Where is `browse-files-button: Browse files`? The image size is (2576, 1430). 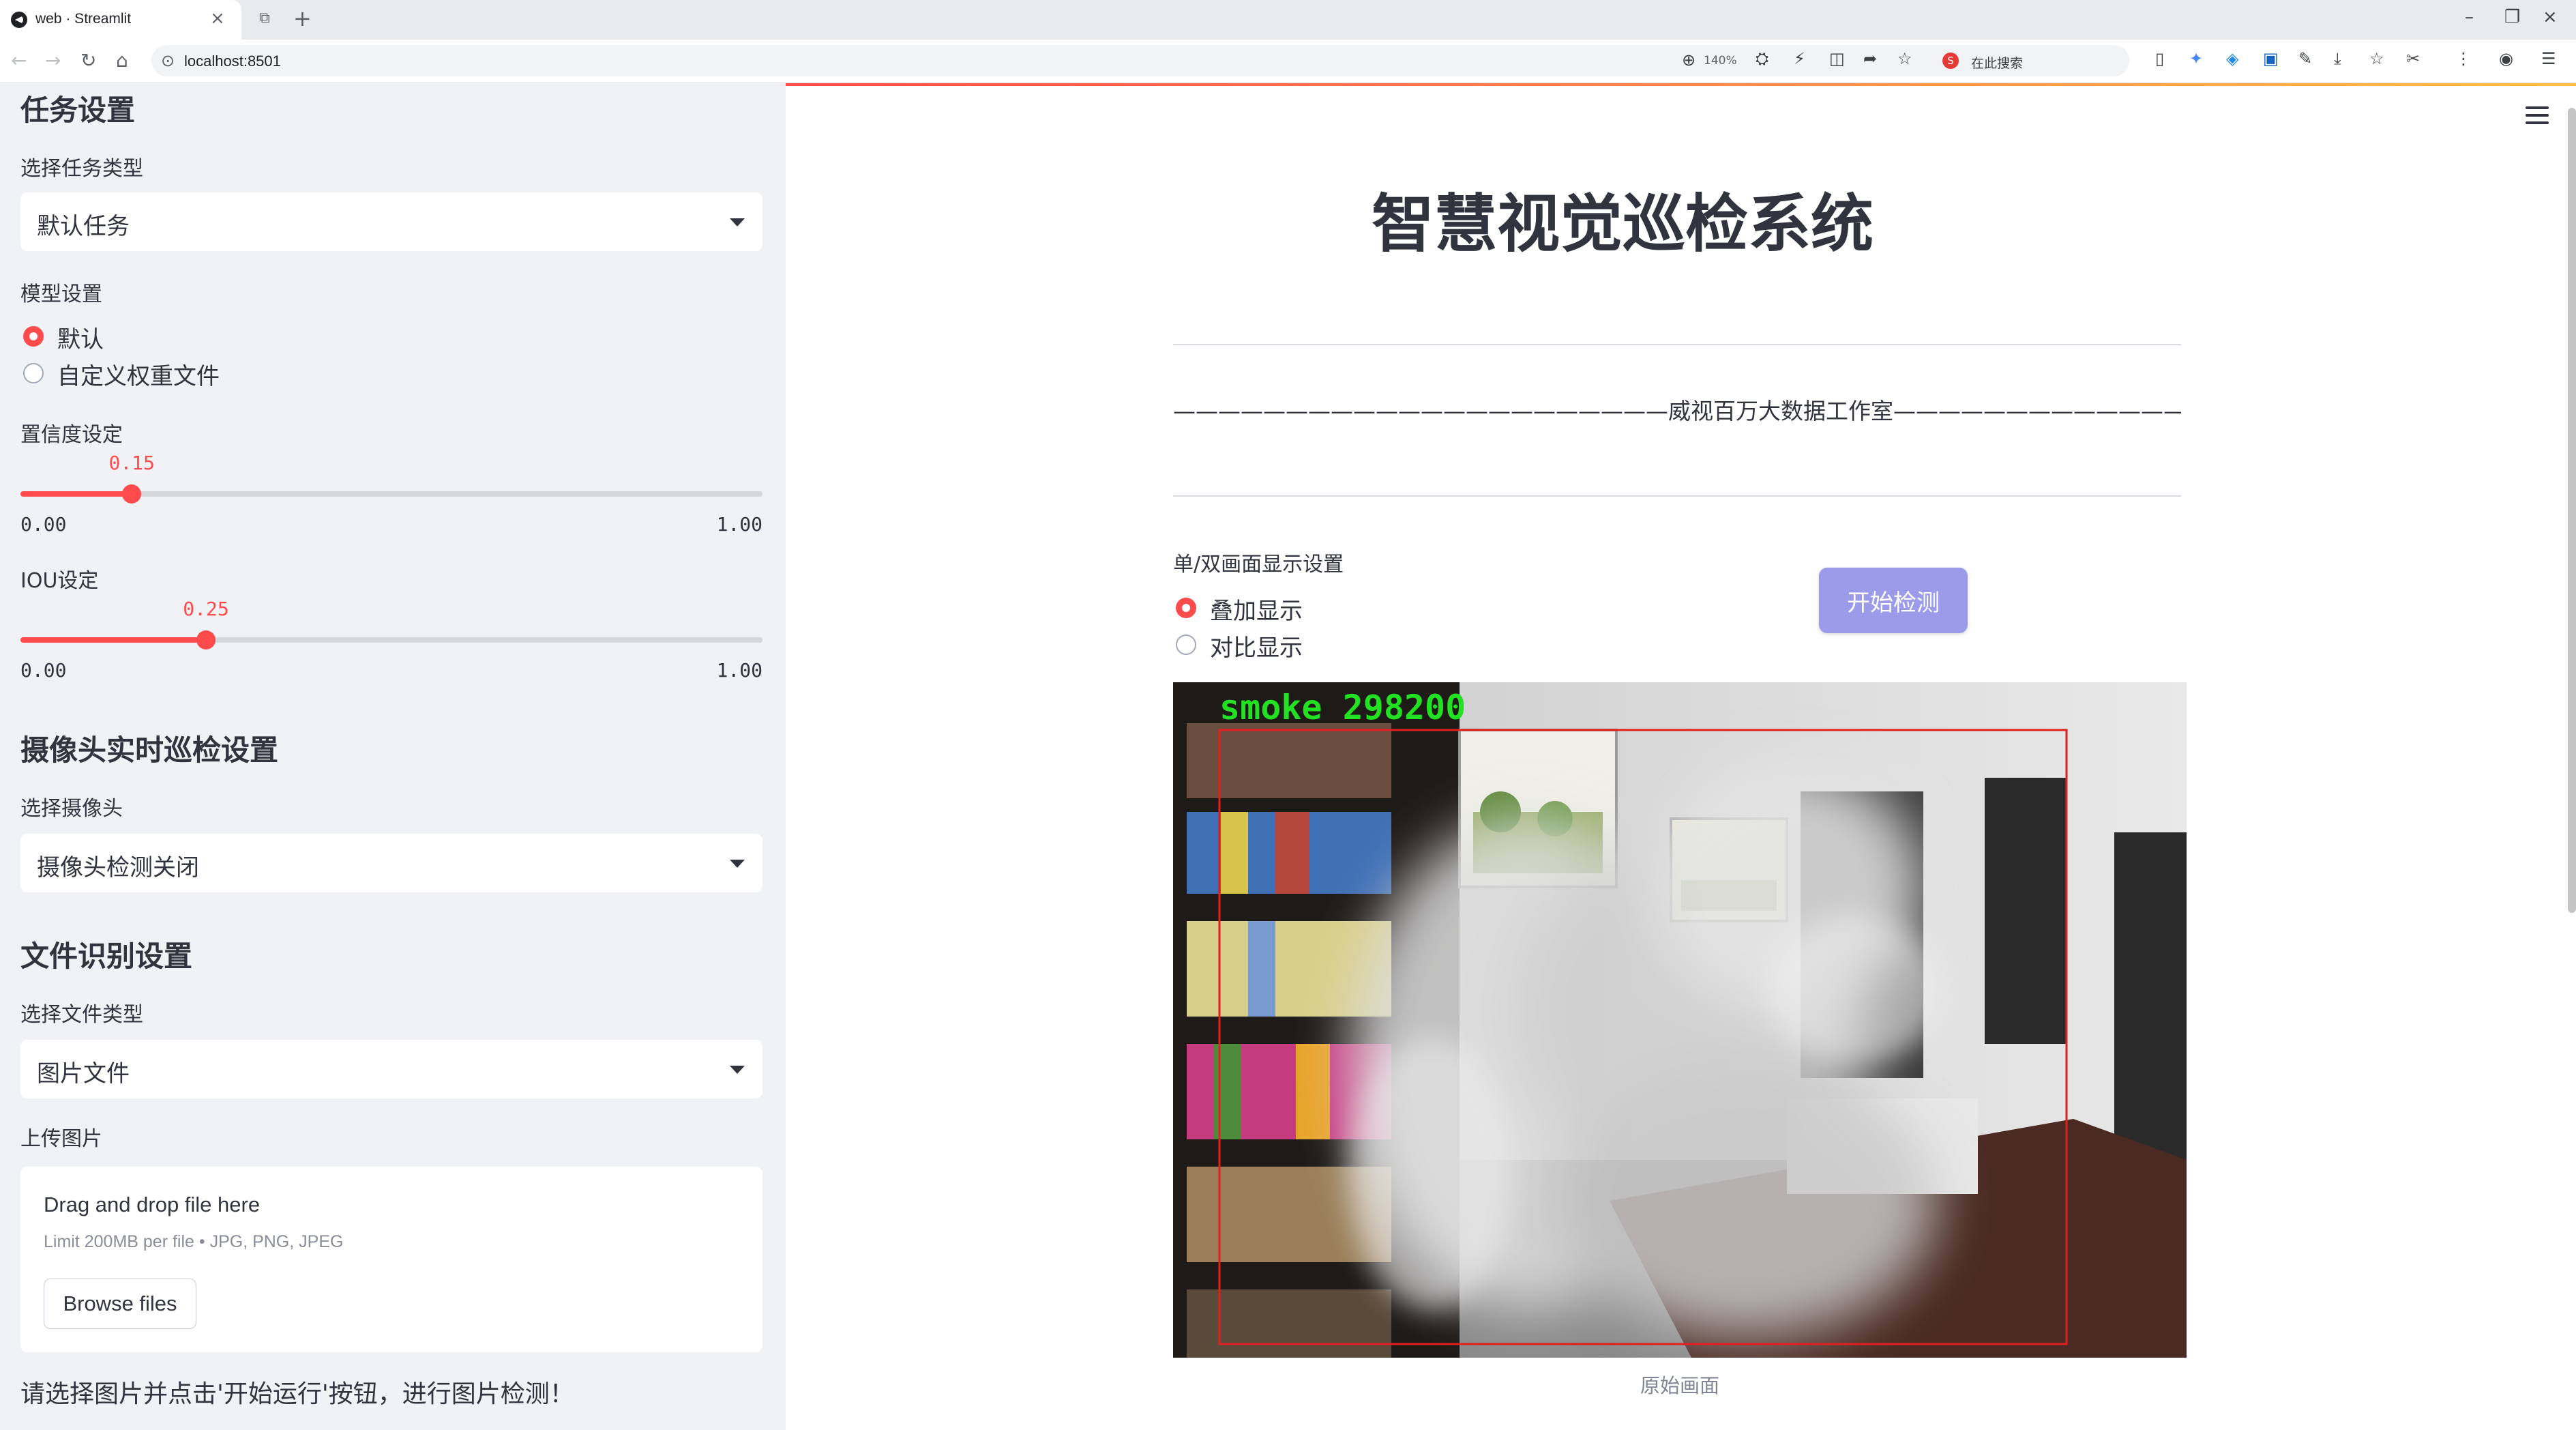
browse-files-button: Browse files is located at coordinates (120, 1304).